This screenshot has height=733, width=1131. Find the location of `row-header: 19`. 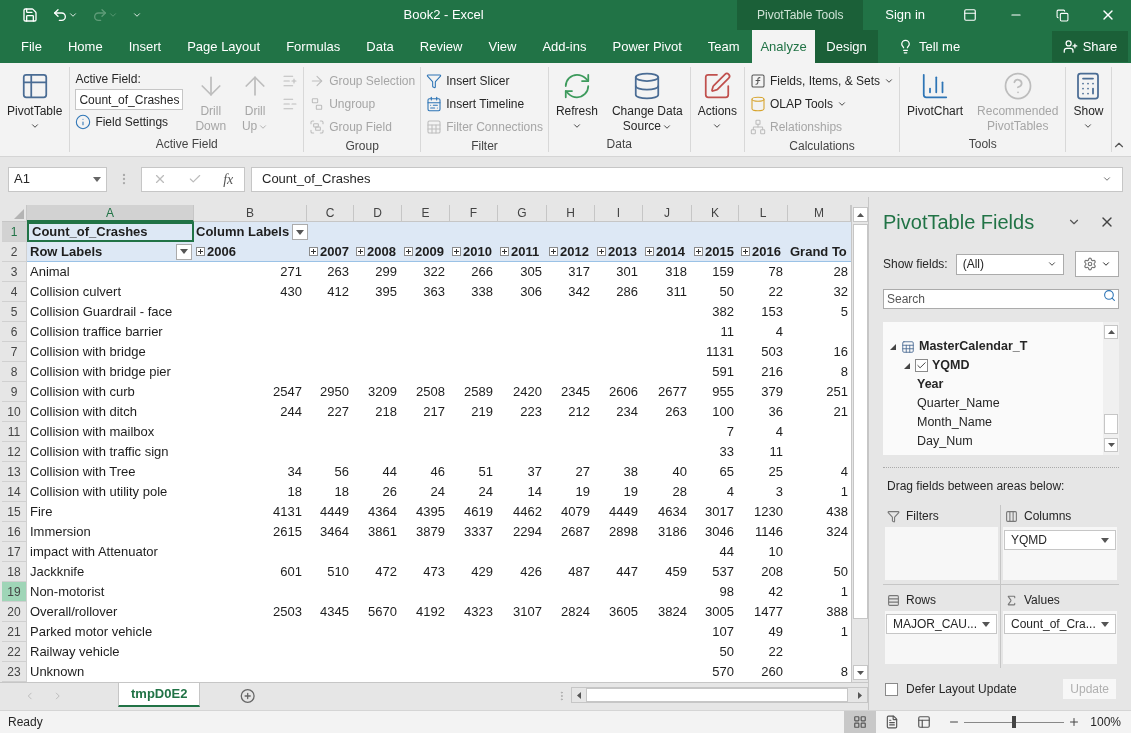

row-header: 19 is located at coordinates (14, 592).